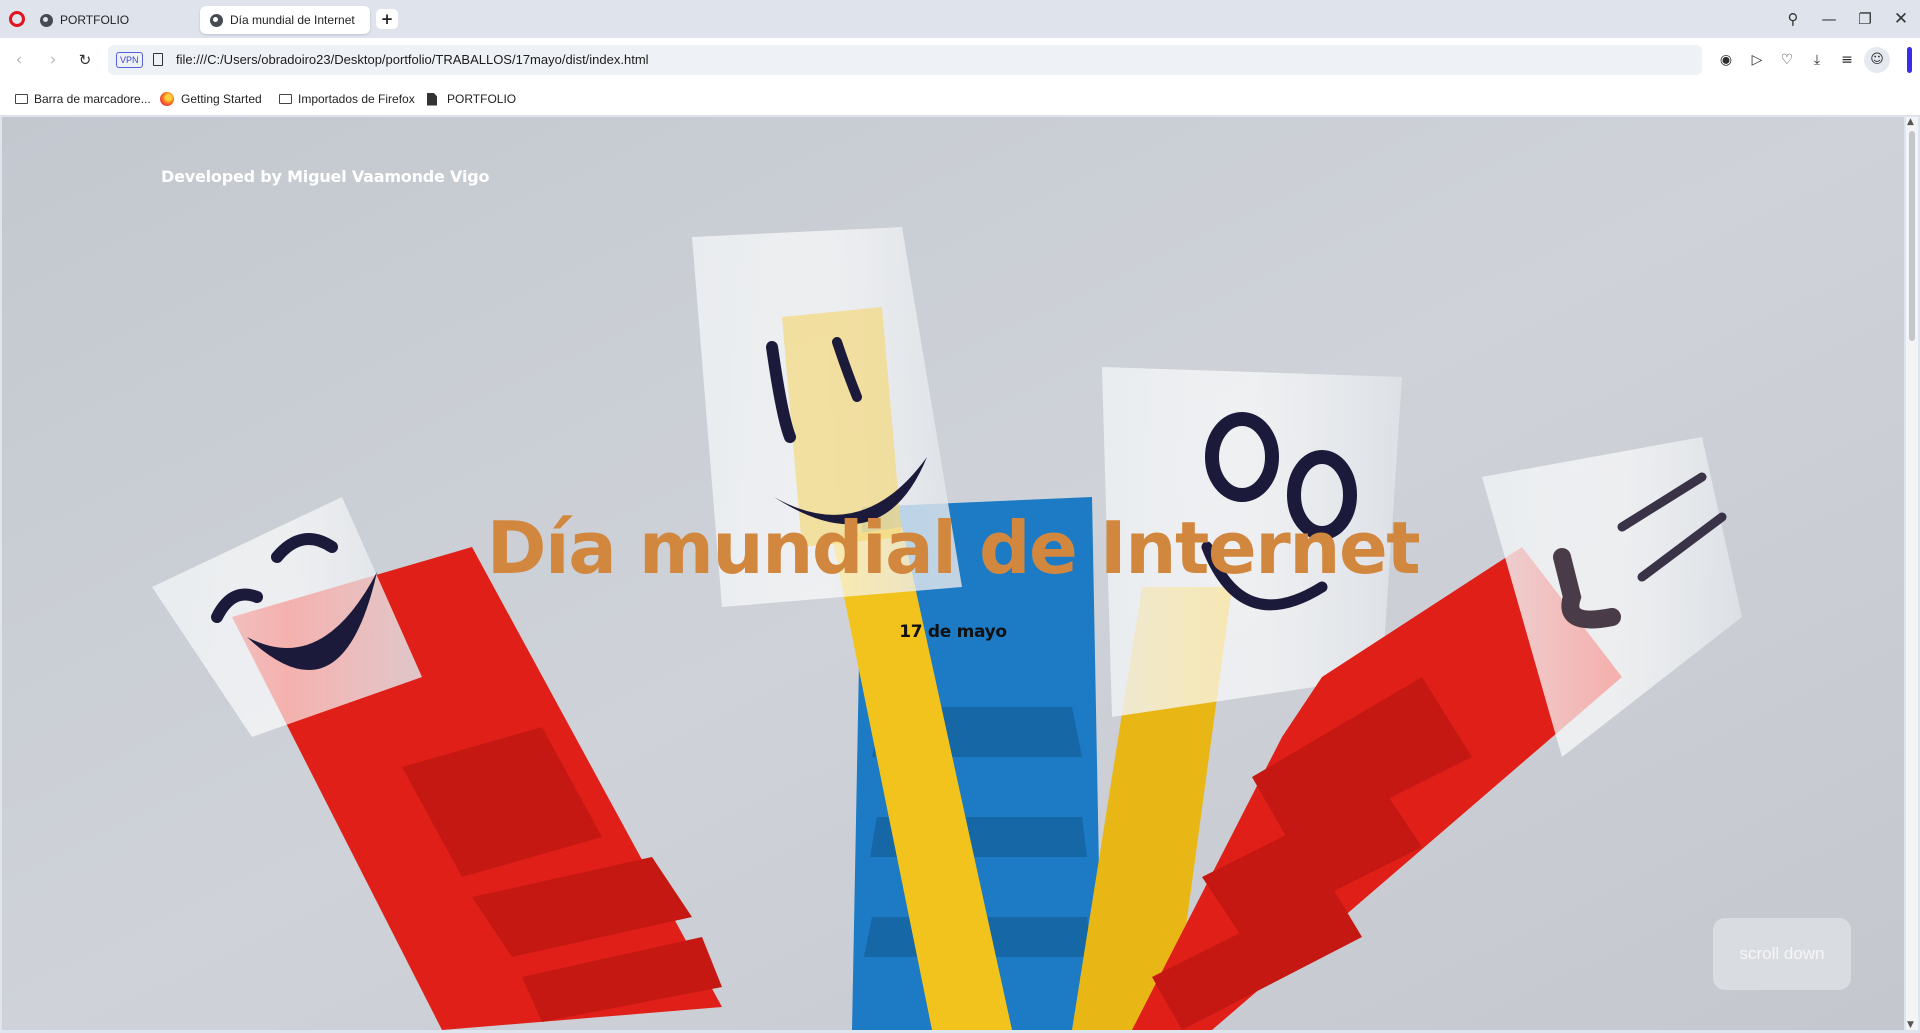 Image resolution: width=1920 pixels, height=1033 pixels. Describe the element at coordinates (167, 99) in the screenshot. I see `firefox-icon` at that location.